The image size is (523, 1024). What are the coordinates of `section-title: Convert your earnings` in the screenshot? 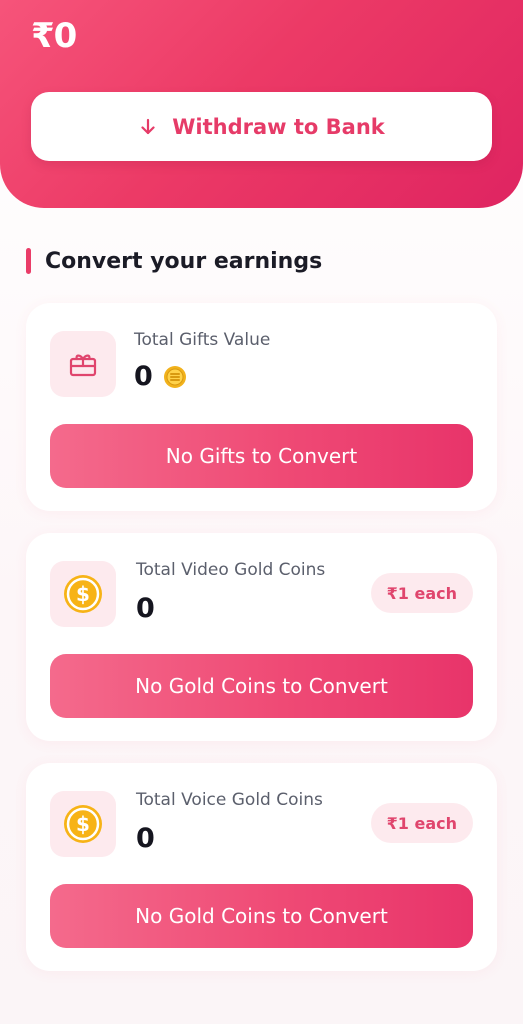 It's located at (184, 261).